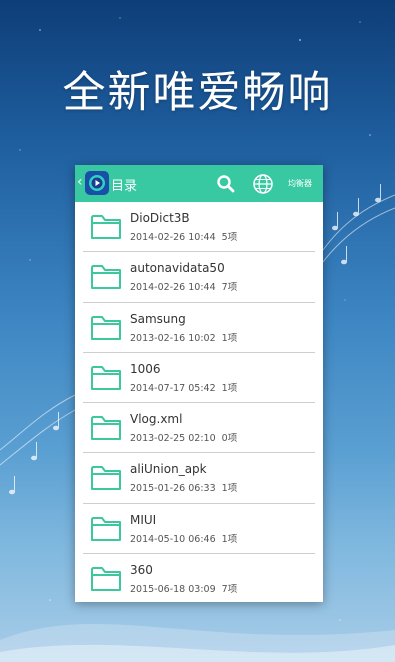 The height and width of the screenshot is (662, 395). Describe the element at coordinates (199, 328) in the screenshot. I see `folder-row: Samsung 2013-02-16 10:02 1项` at that location.